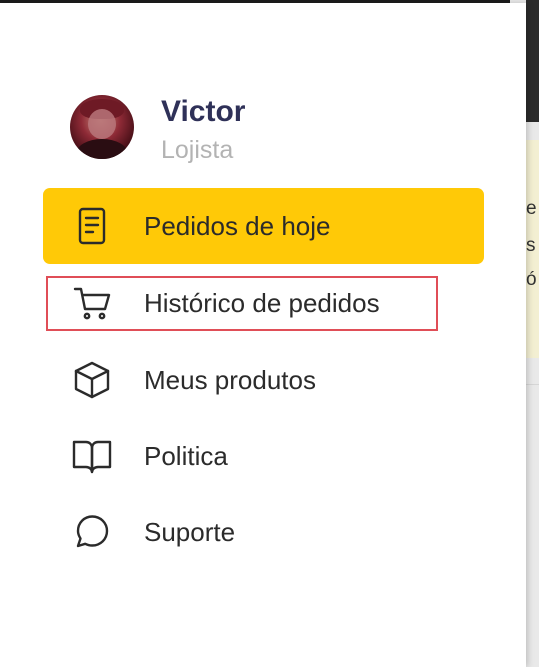 This screenshot has width=539, height=667. Describe the element at coordinates (197, 150) in the screenshot. I see `user-role: Lojista` at that location.